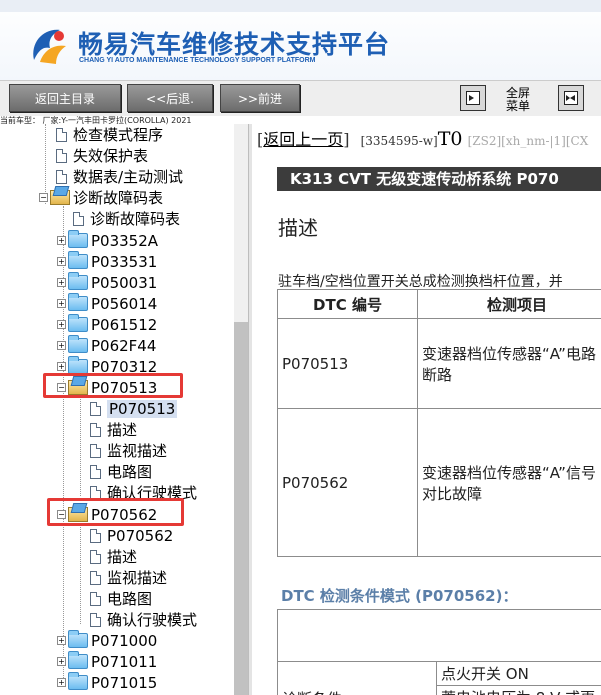 This screenshot has height=695, width=601. What do you see at coordinates (399, 141) in the screenshot?
I see `document-id: [3354595-w]` at bounding box center [399, 141].